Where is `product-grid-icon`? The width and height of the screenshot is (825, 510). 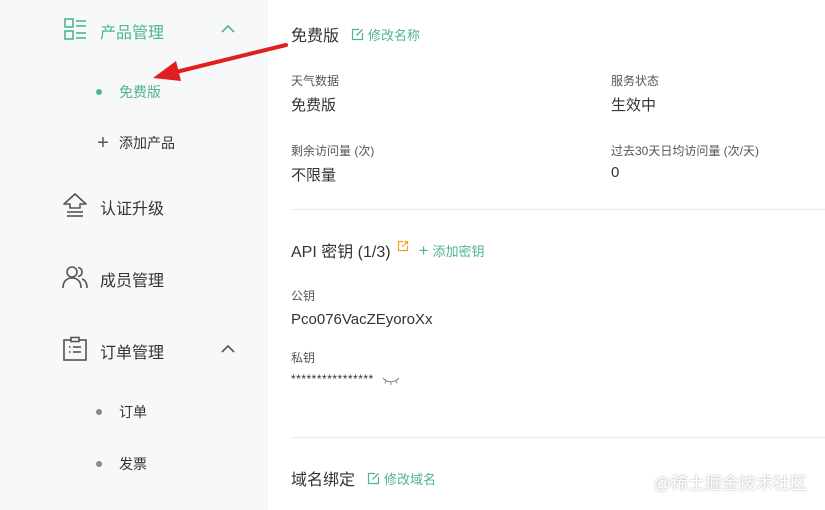 product-grid-icon is located at coordinates (75, 29).